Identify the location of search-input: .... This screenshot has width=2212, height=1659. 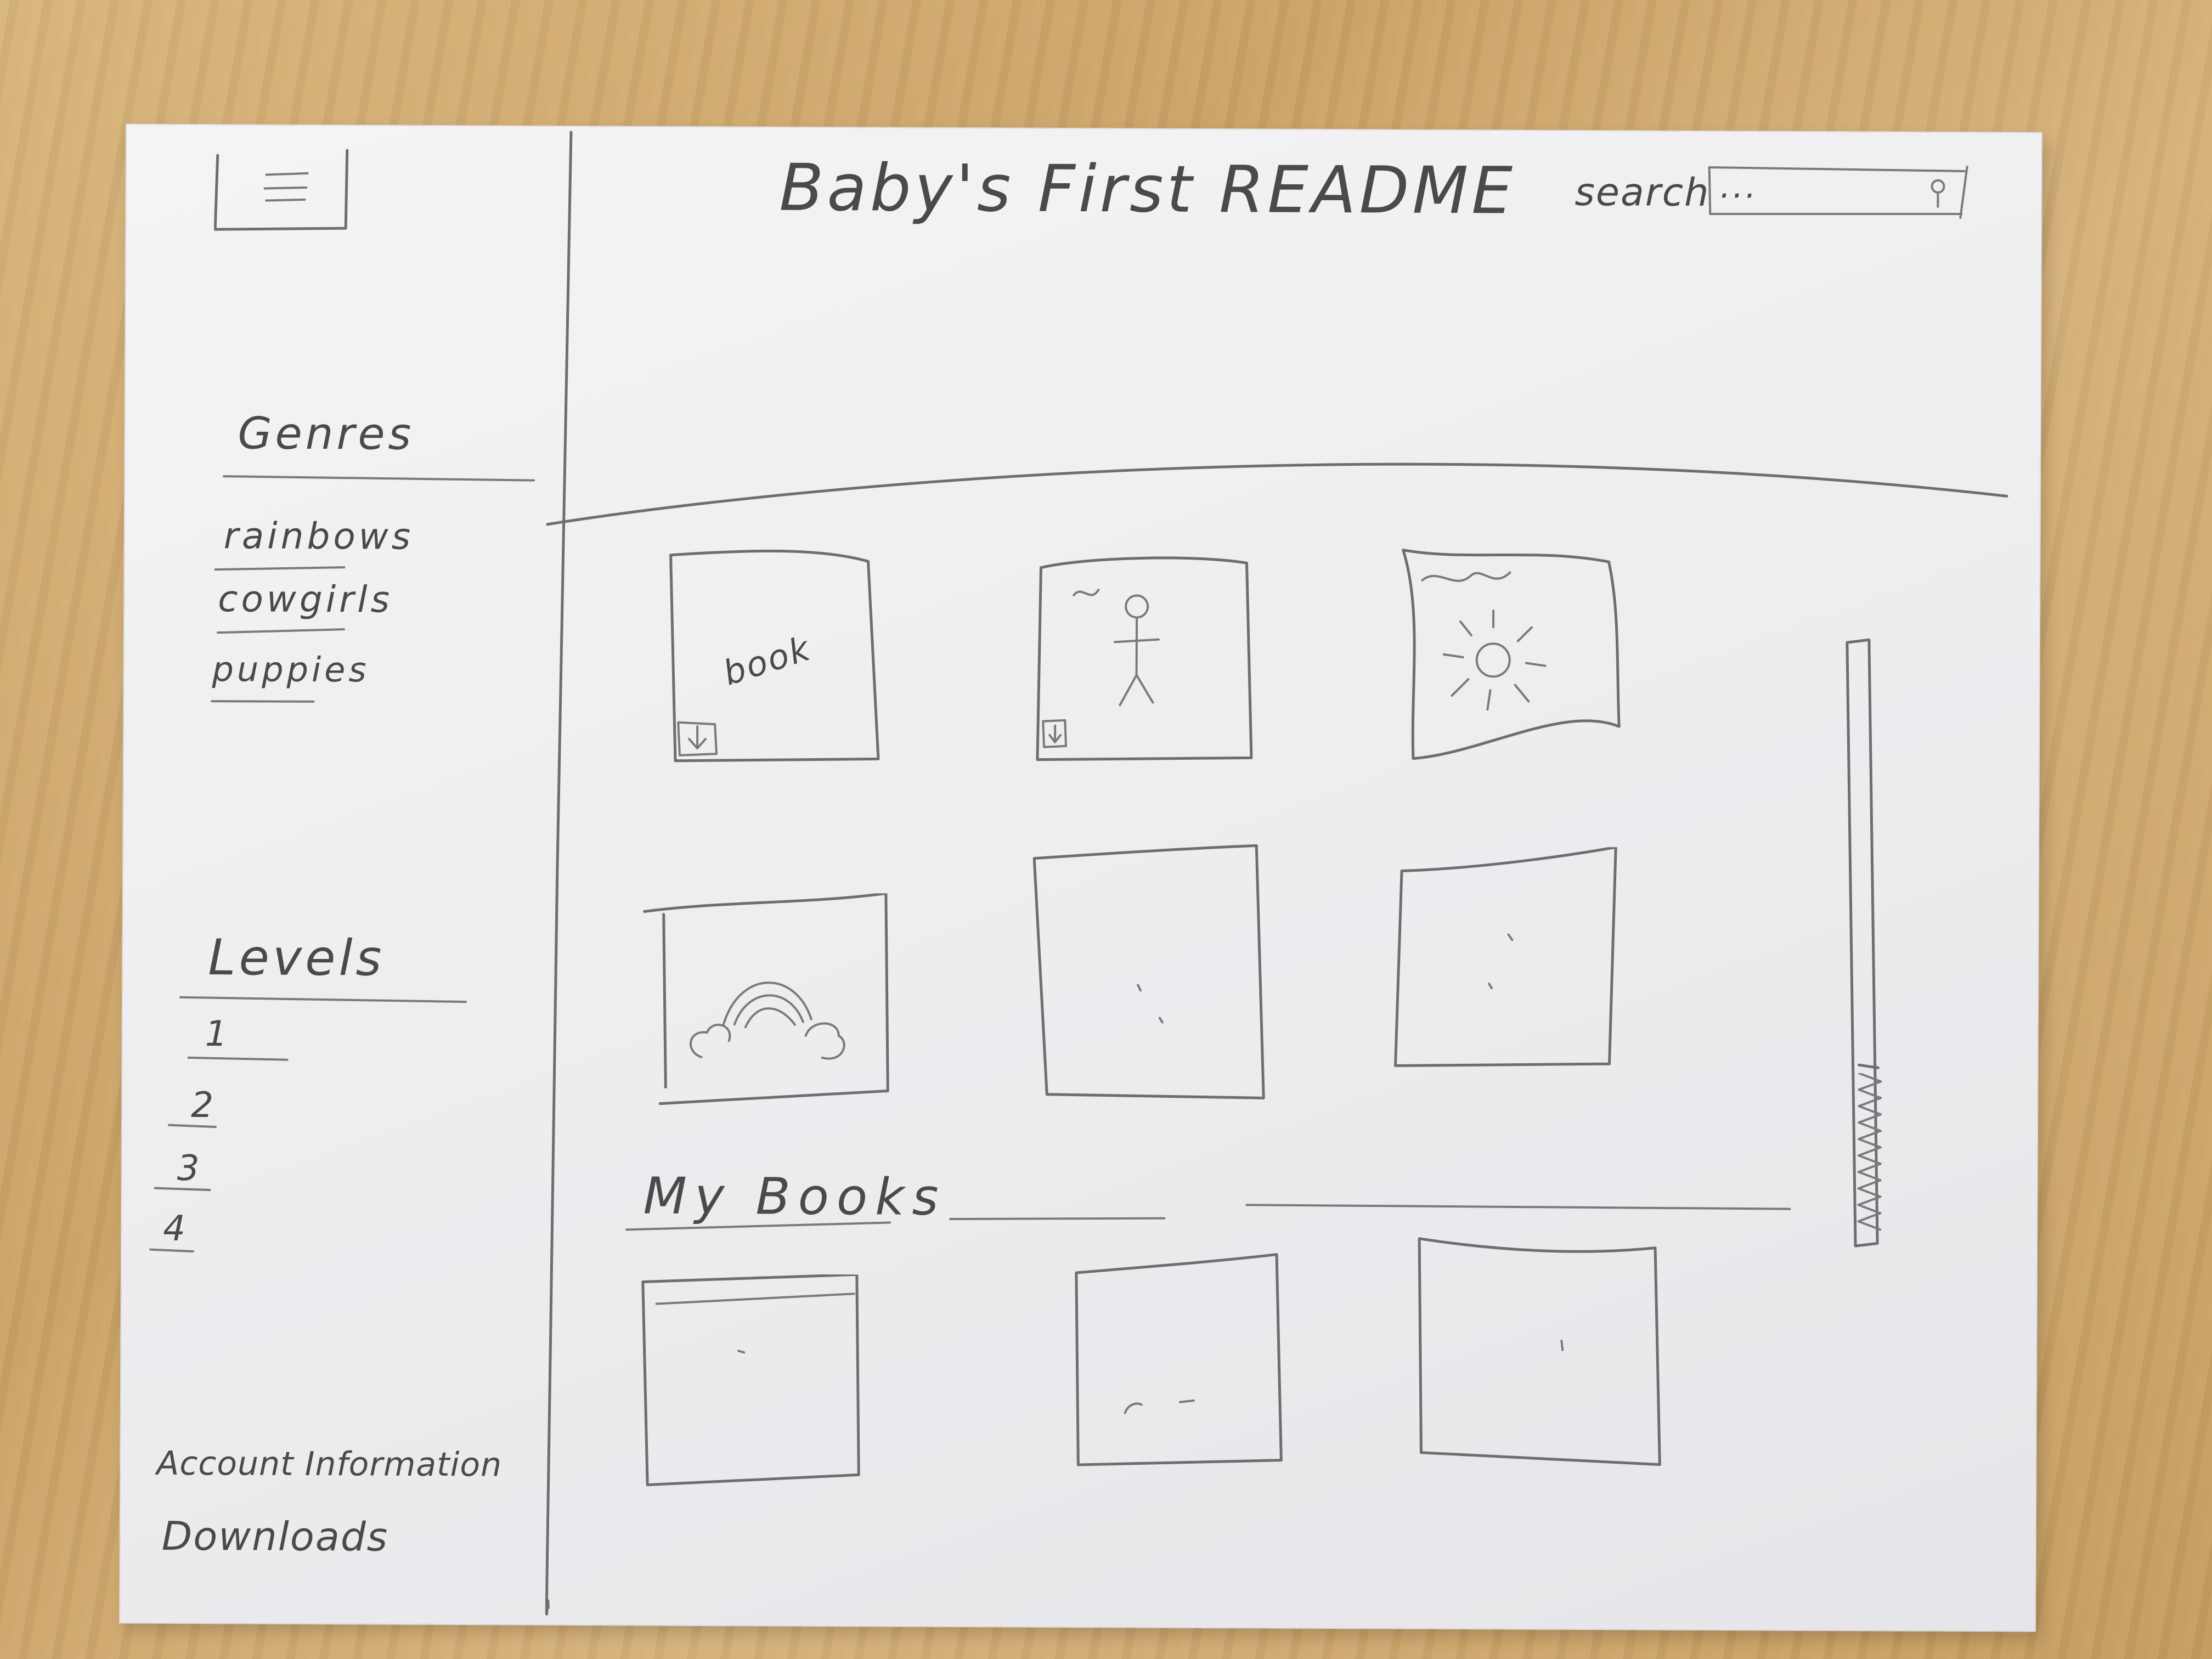
(1840, 190).